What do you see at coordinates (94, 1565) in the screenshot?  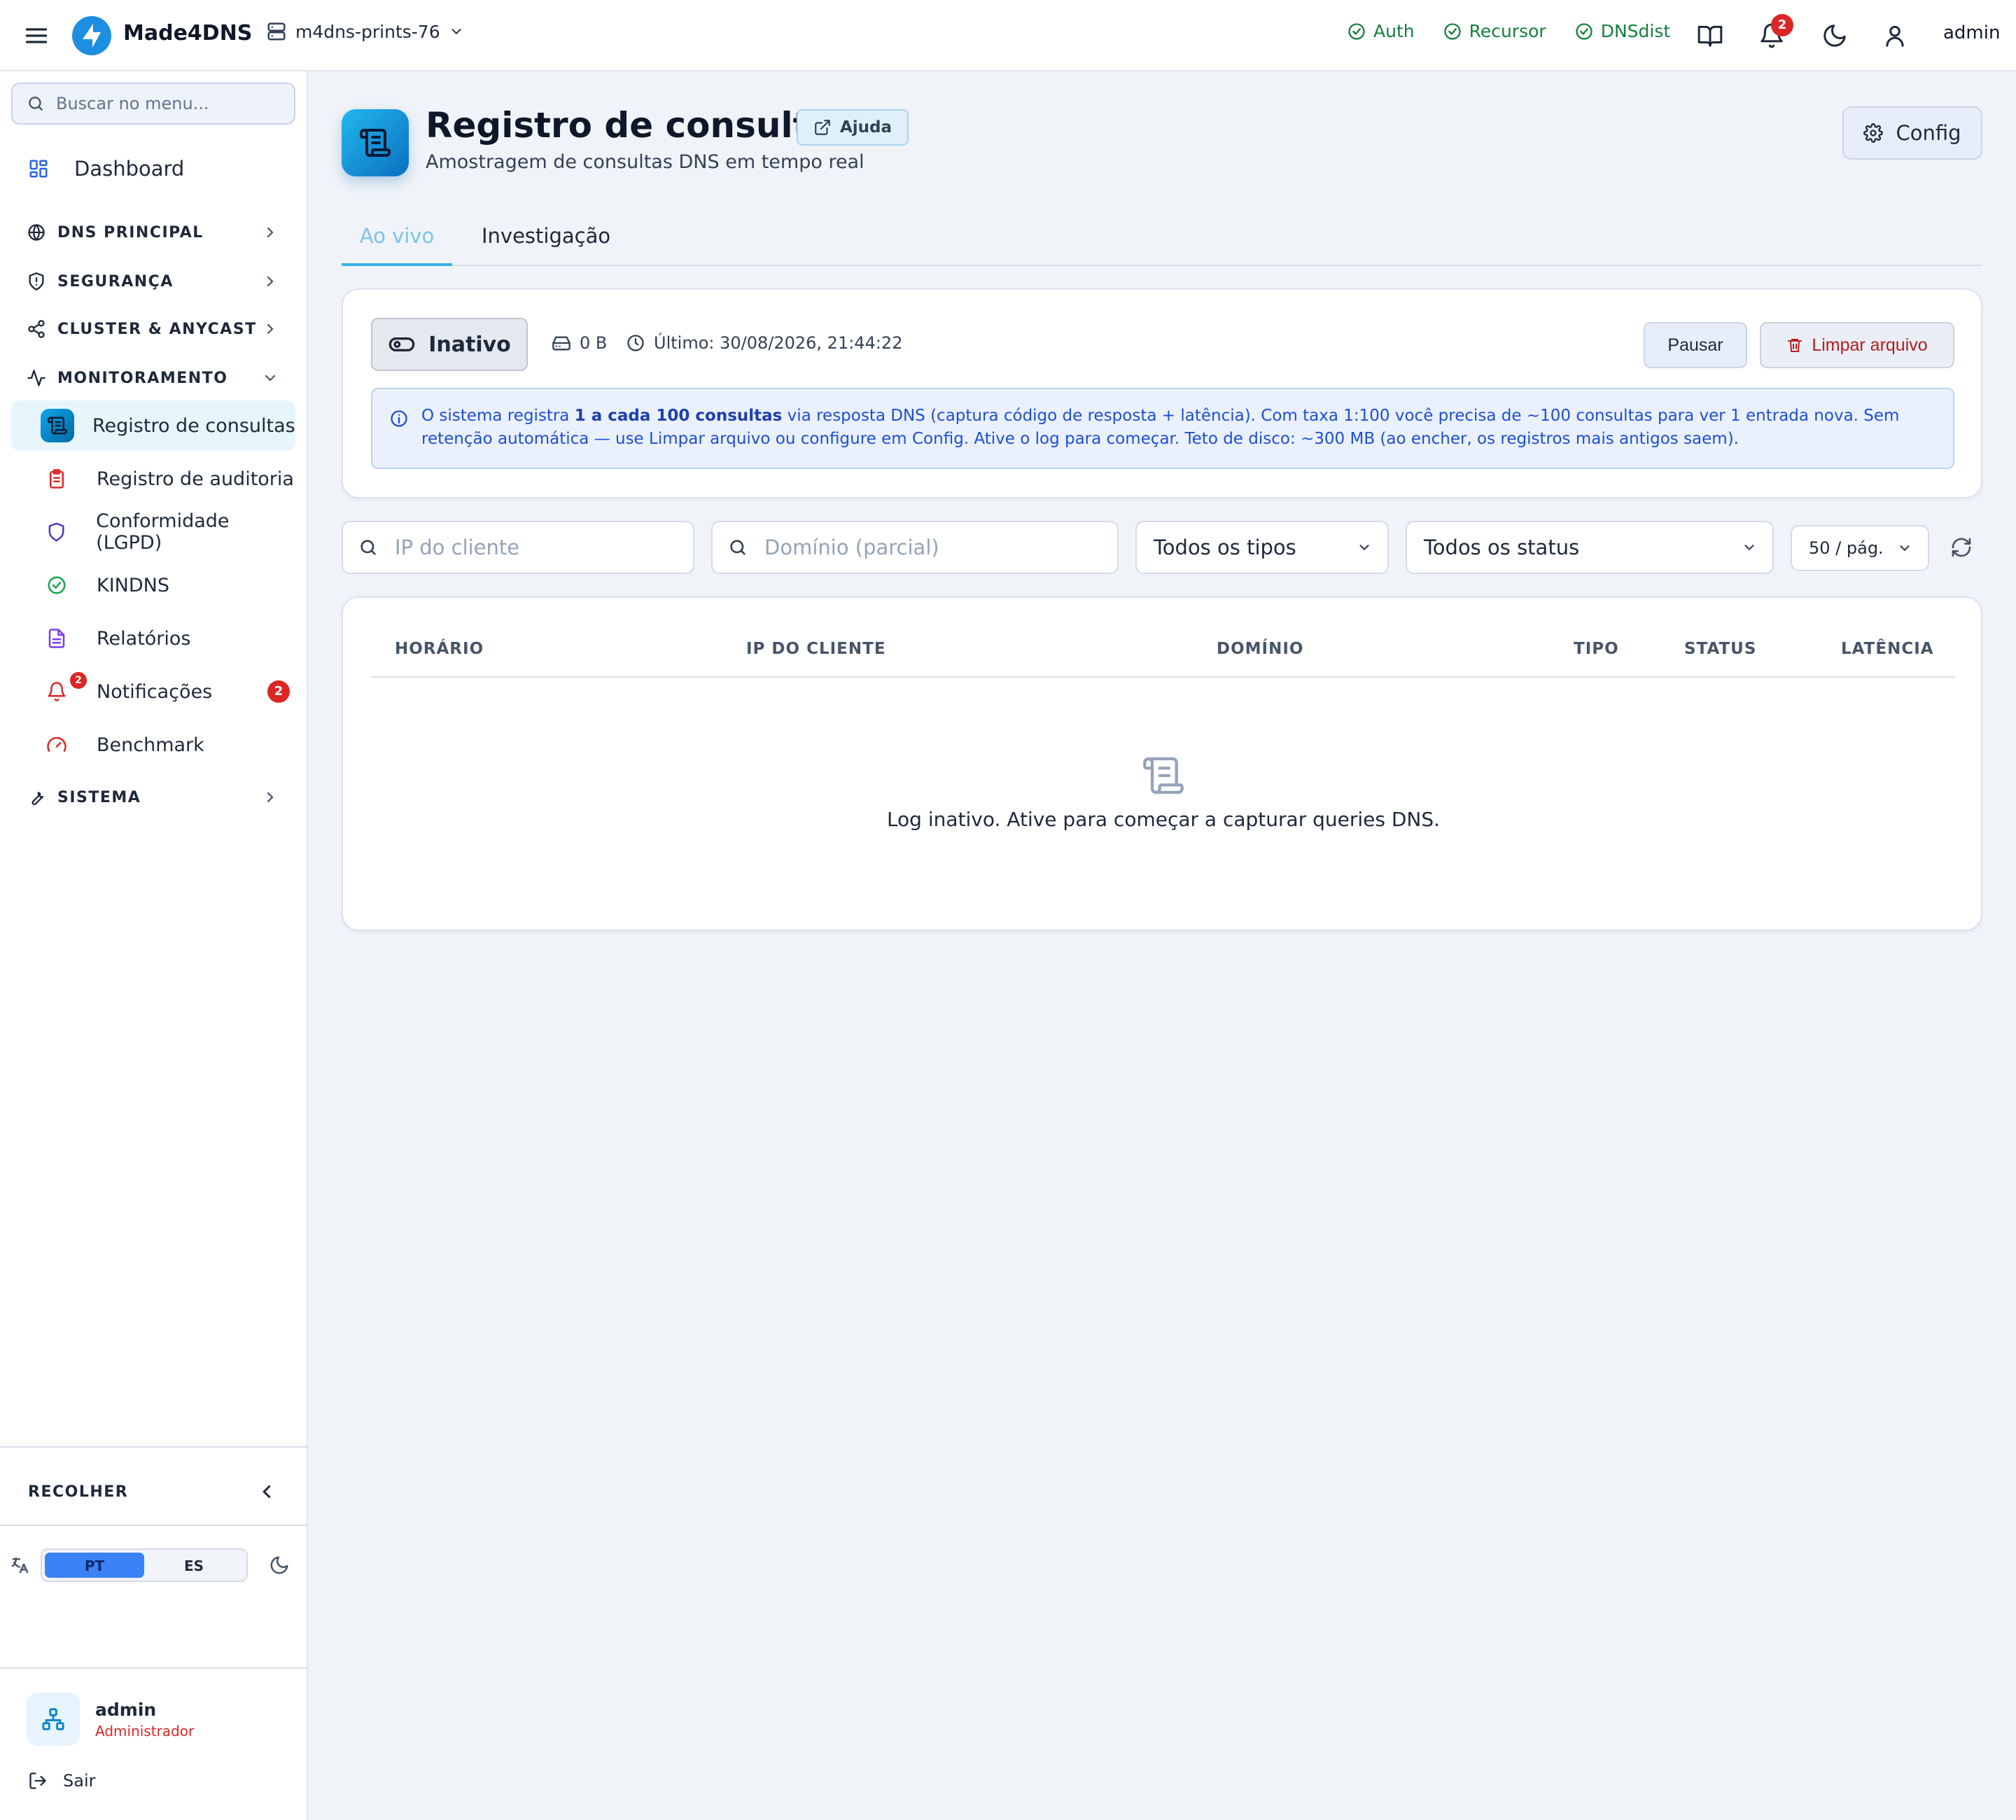 I see `language-option-pt: PT` at bounding box center [94, 1565].